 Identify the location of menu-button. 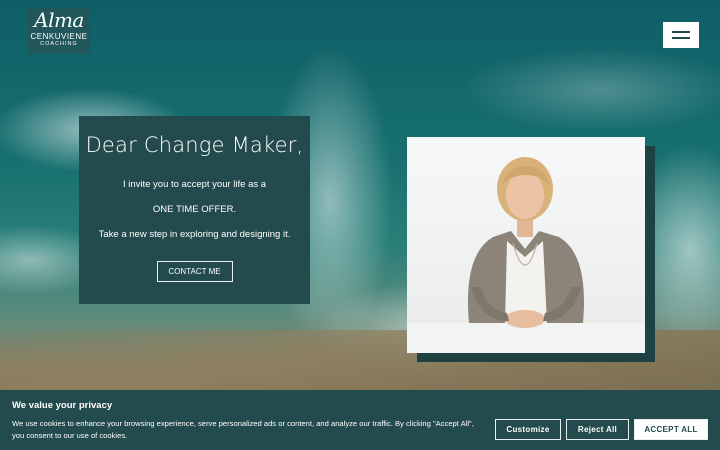
(681, 35).